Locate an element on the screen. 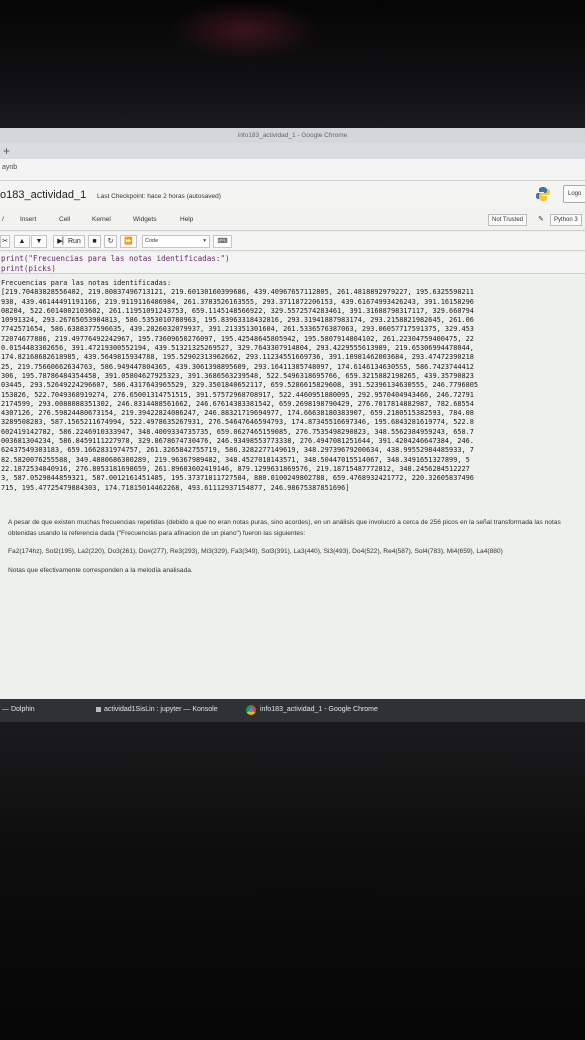 This screenshot has height=1040, width=585. menu-insert: Insert is located at coordinates (28, 219).